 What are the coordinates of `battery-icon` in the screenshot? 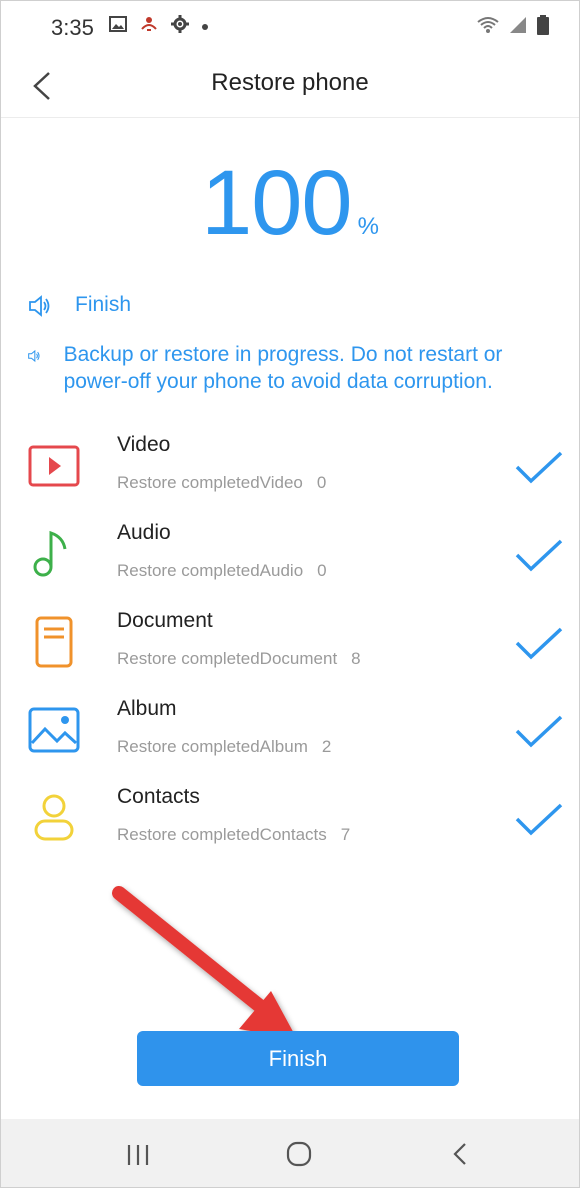 It's located at (543, 27).